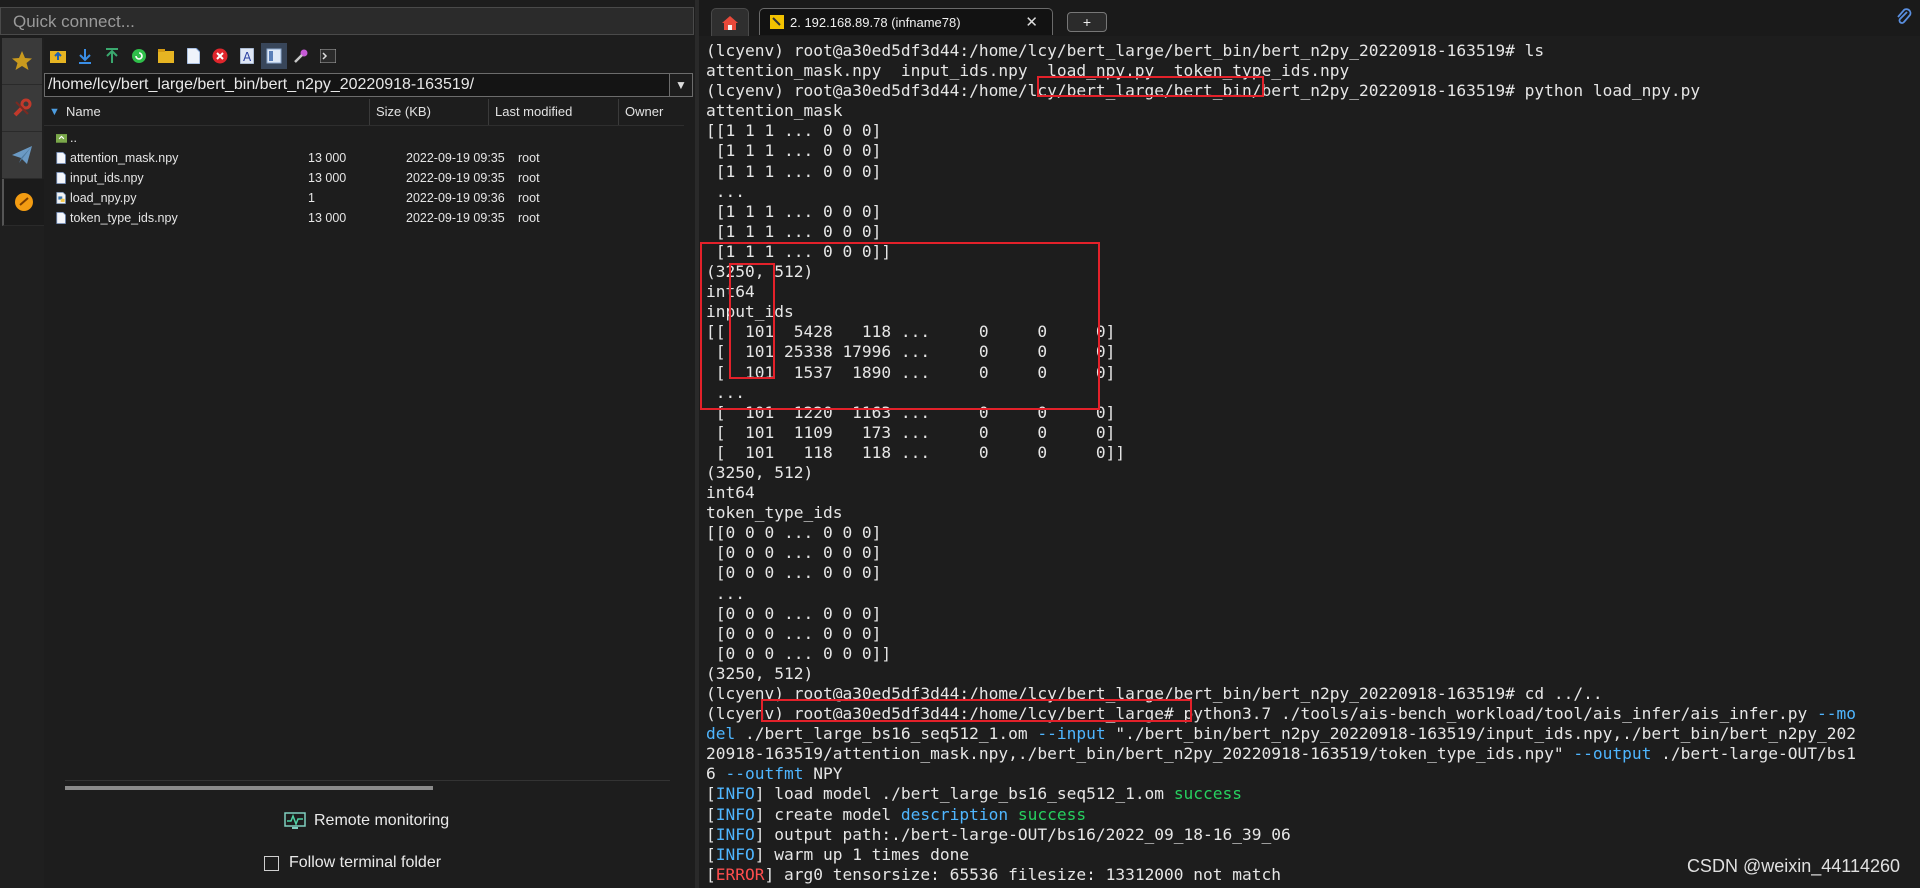  What do you see at coordinates (764, 774) in the screenshot?
I see `terminal-text: --outfmt` at bounding box center [764, 774].